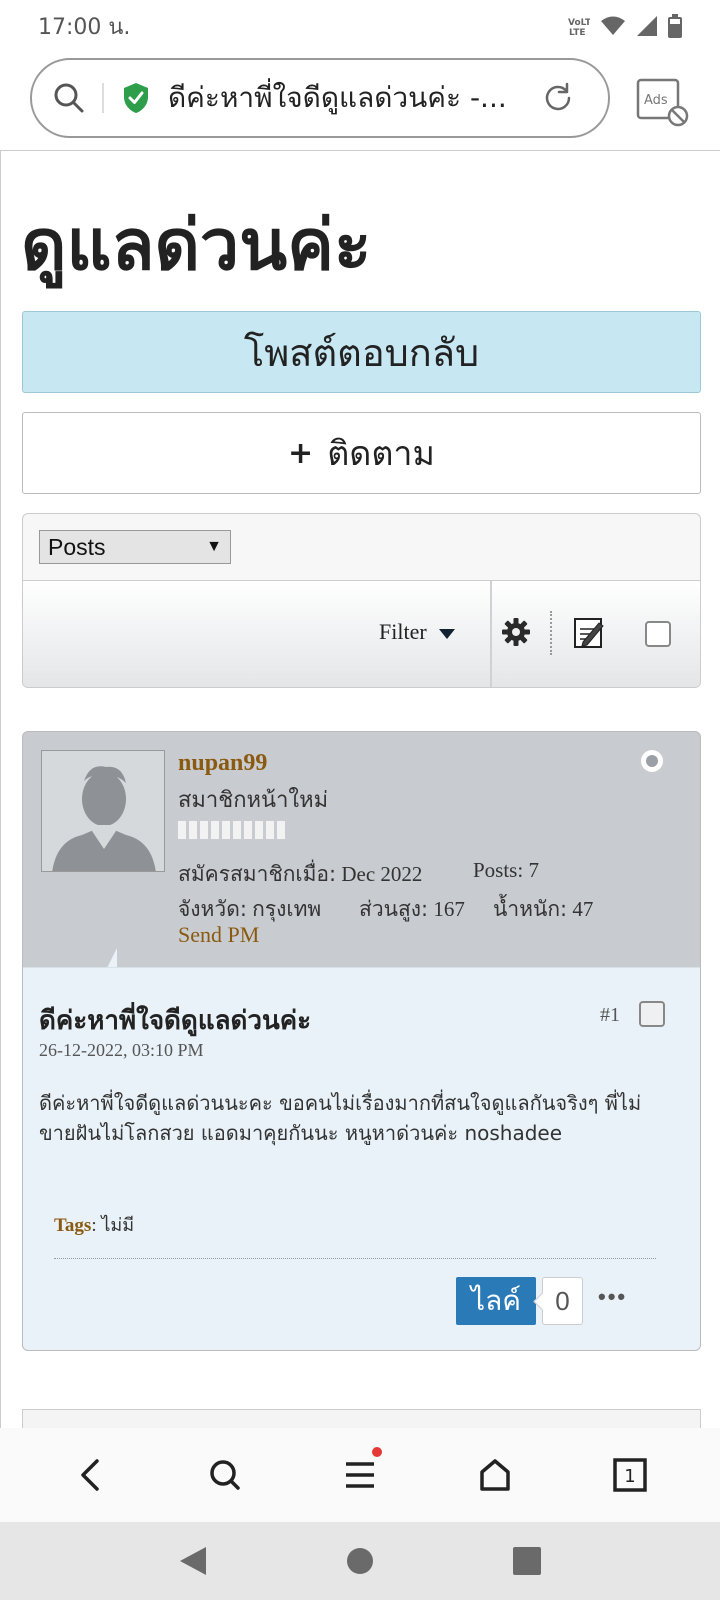  What do you see at coordinates (589, 632) in the screenshot?
I see `edit-icon` at bounding box center [589, 632].